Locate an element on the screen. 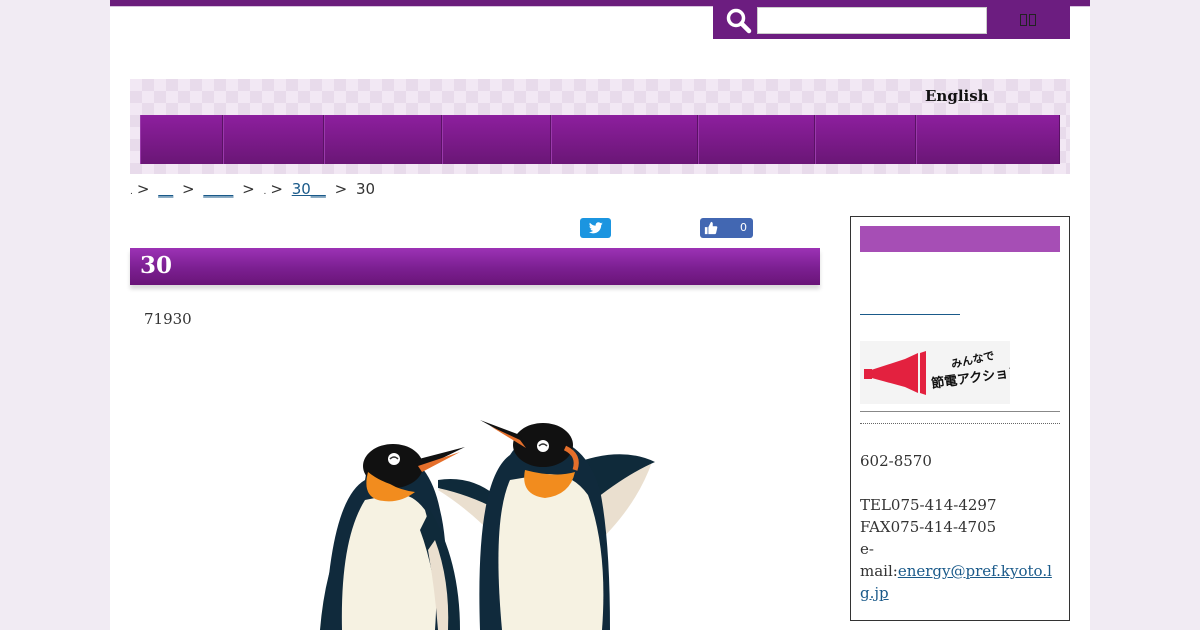 Image resolution: width=1200 pixels, height=630 pixels. tweet-button is located at coordinates (595, 228).